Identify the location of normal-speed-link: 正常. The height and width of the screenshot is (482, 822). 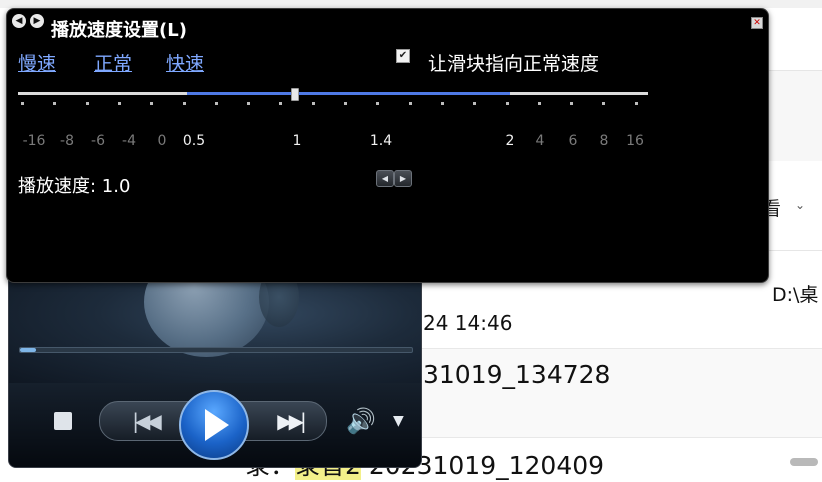
(113, 62).